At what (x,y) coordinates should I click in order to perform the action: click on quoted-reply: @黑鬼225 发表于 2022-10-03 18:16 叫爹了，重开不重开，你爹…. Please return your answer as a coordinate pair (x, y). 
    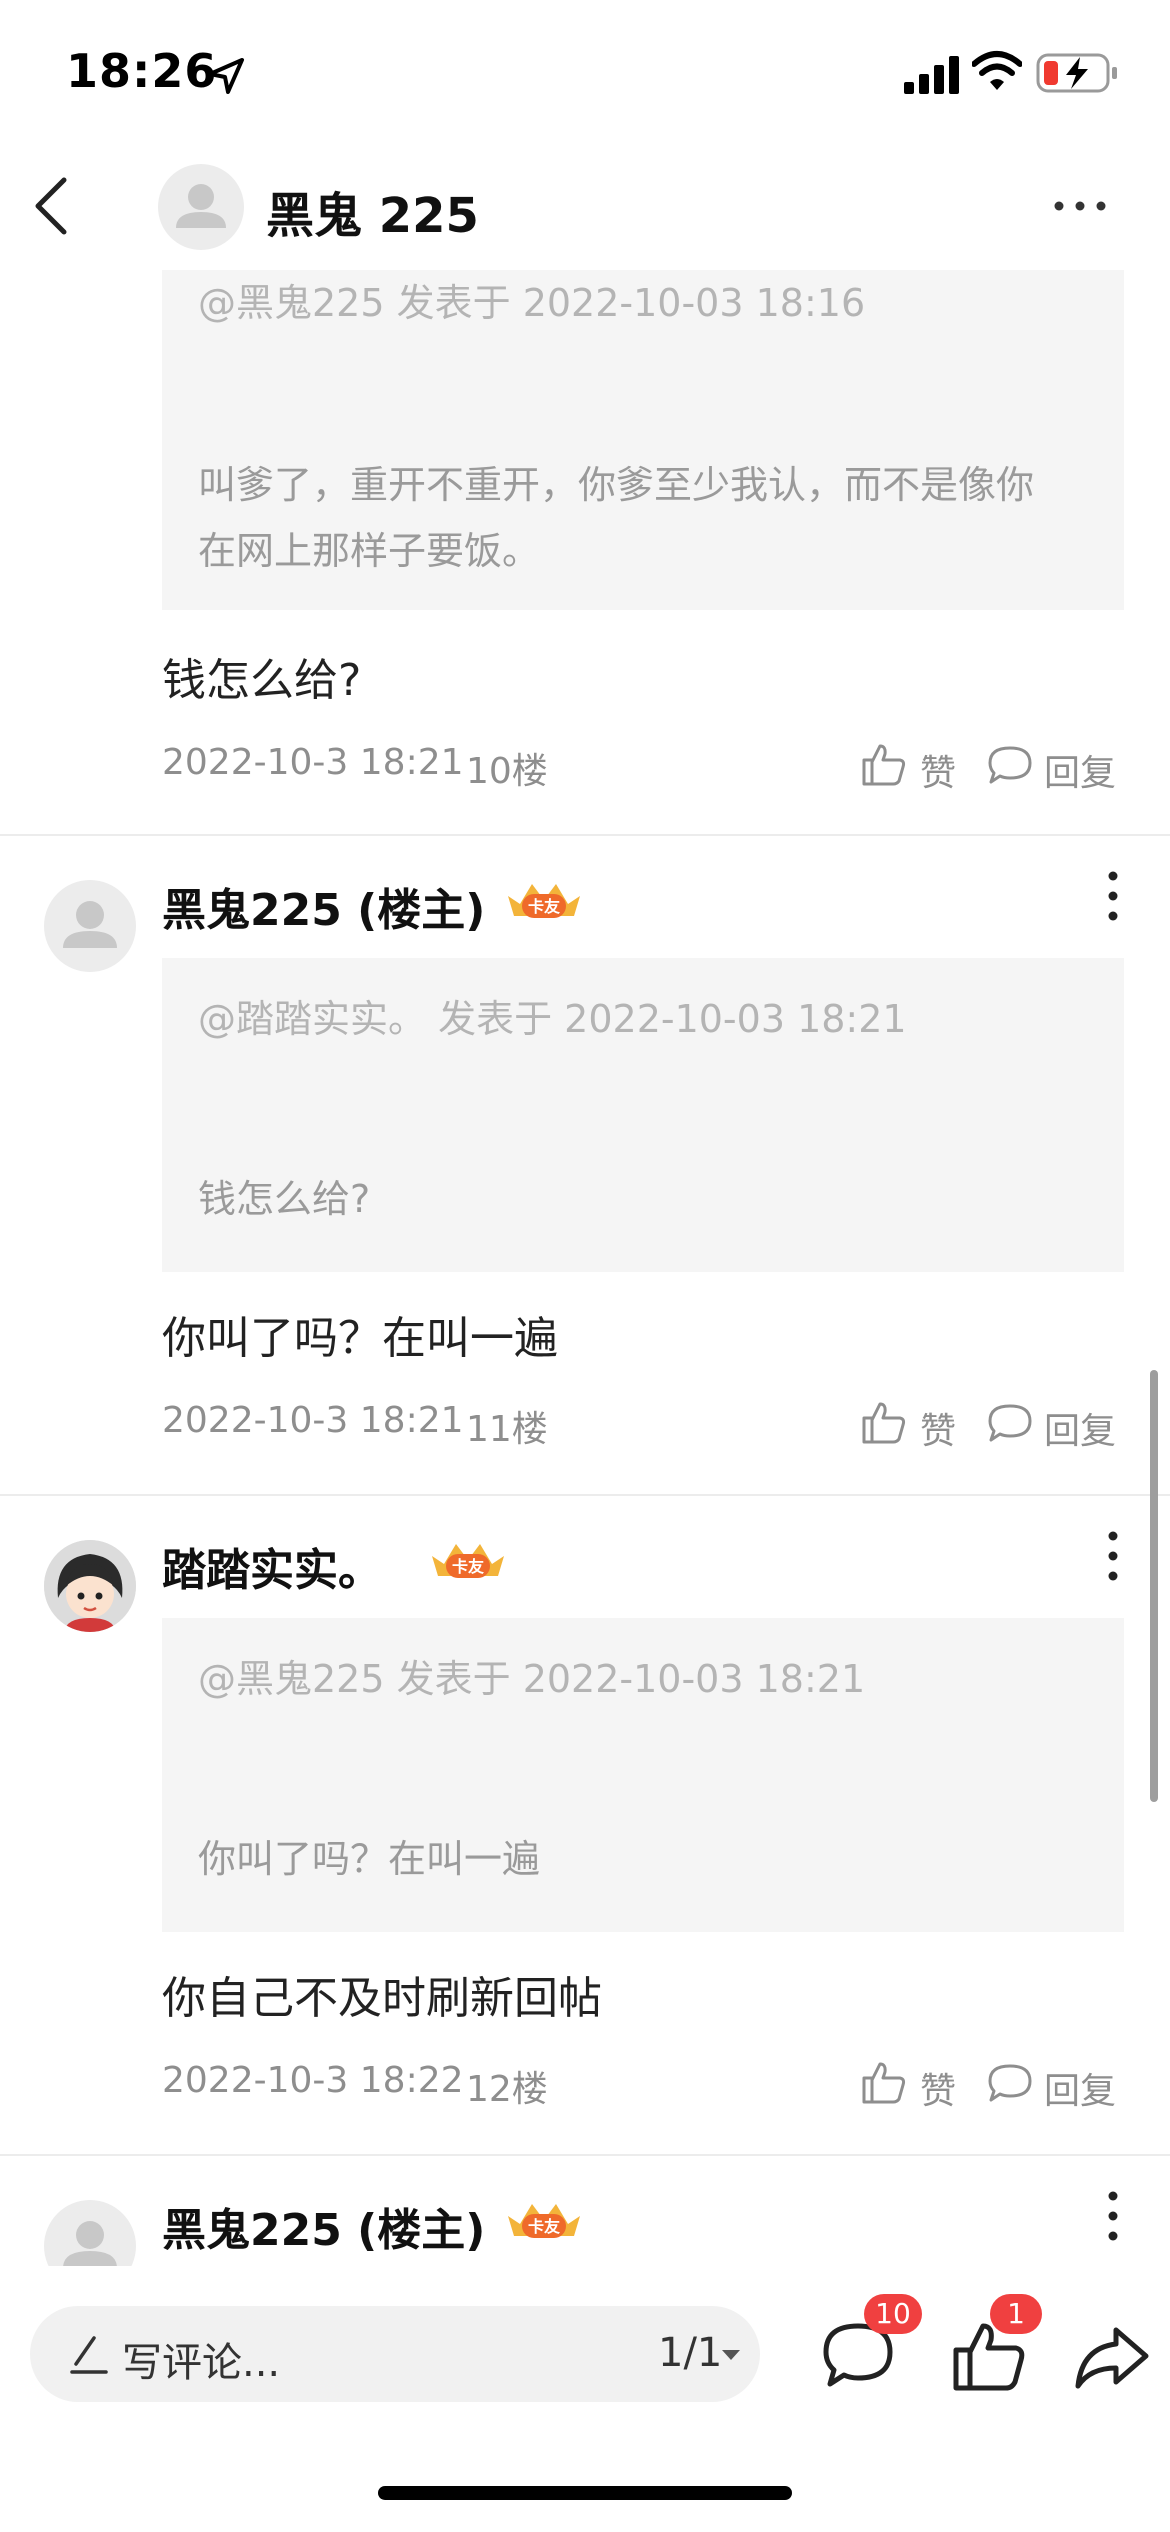
    Looking at the image, I should click on (643, 440).